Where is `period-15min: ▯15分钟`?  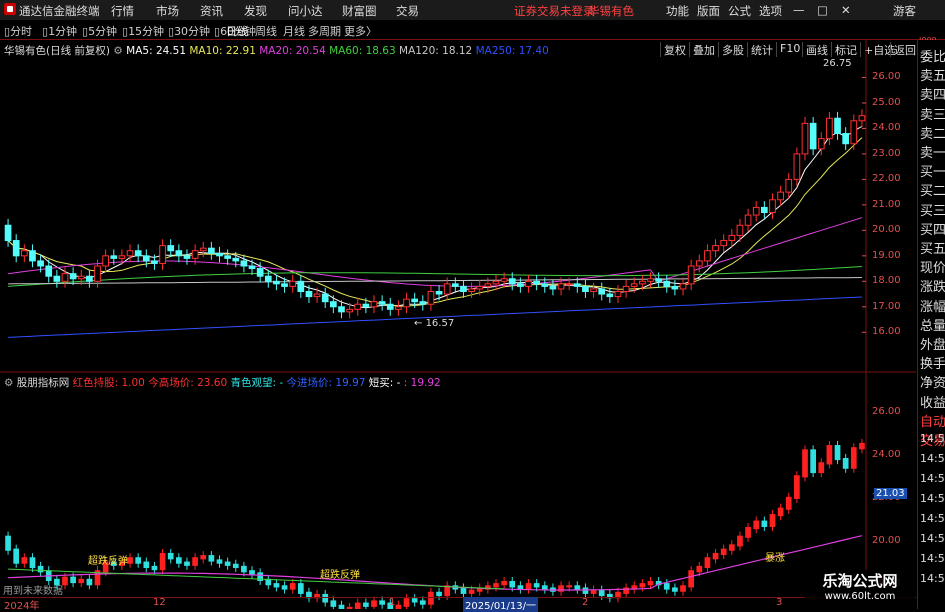
period-15min: ▯15分钟 is located at coordinates (143, 31).